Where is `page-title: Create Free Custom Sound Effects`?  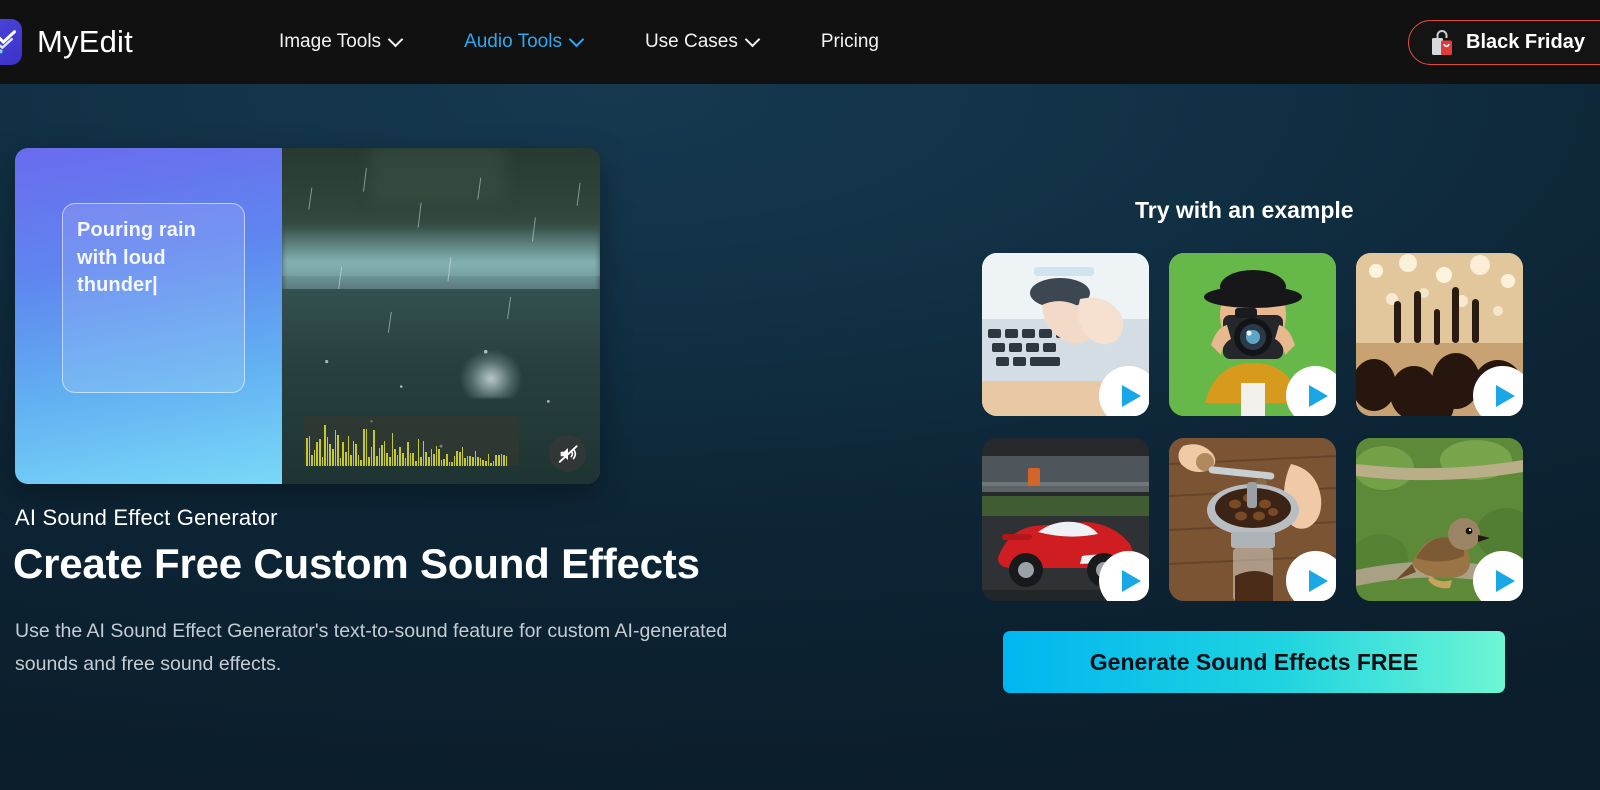 page-title: Create Free Custom Sound Effects is located at coordinates (356, 563).